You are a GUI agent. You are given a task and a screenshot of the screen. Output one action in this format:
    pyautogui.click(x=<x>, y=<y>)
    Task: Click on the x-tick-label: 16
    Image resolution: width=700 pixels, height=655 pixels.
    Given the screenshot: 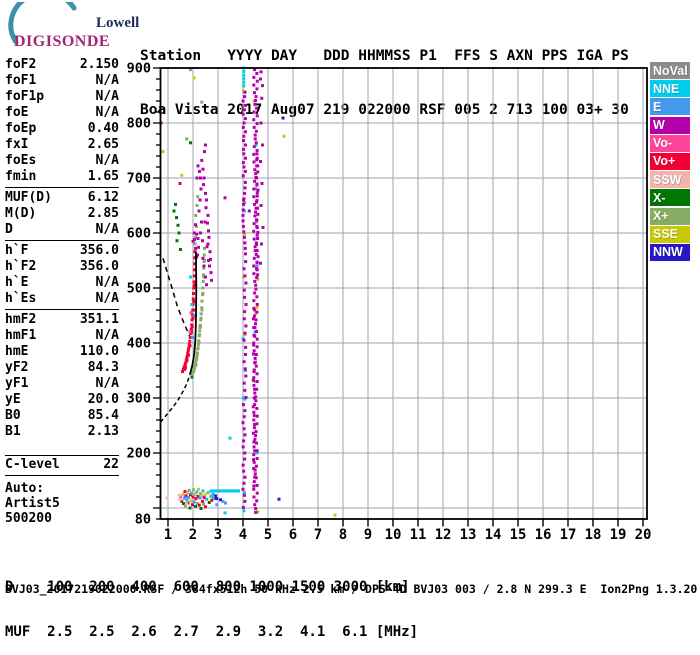 What is the action you would take?
    pyautogui.click(x=543, y=535)
    